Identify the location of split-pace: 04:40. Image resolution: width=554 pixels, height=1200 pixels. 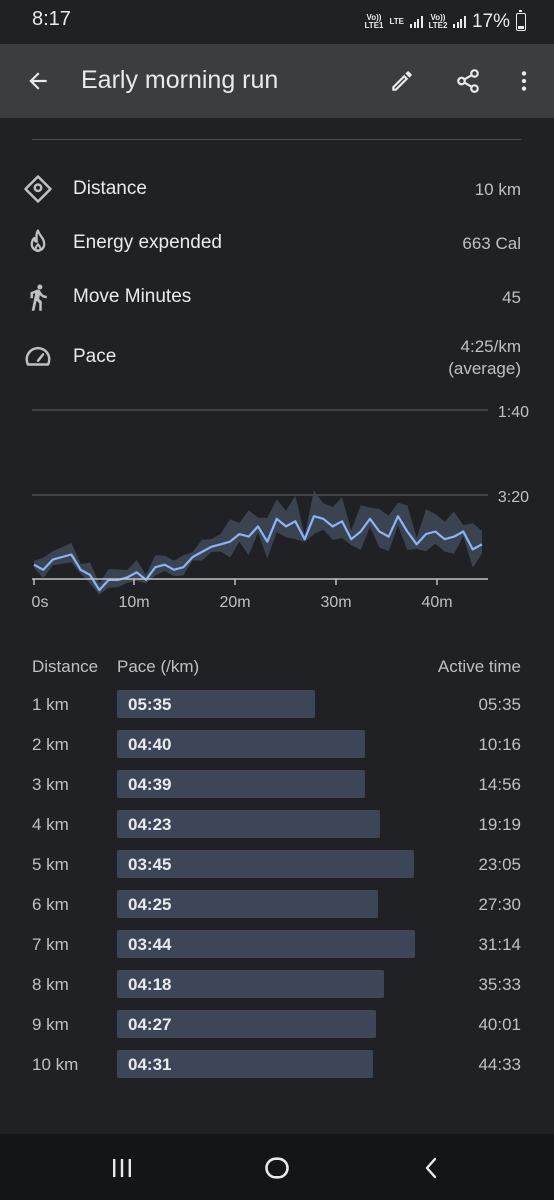
(150, 744).